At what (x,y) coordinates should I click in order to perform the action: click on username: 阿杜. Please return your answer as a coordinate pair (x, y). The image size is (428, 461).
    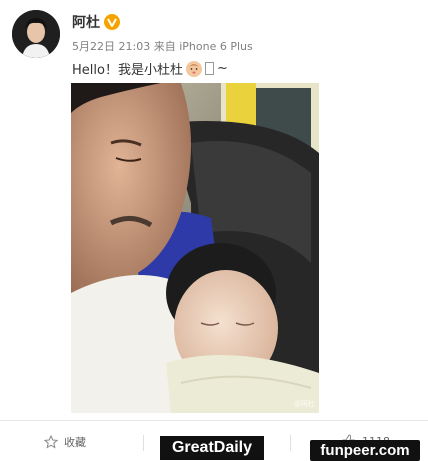
    Looking at the image, I should click on (86, 22).